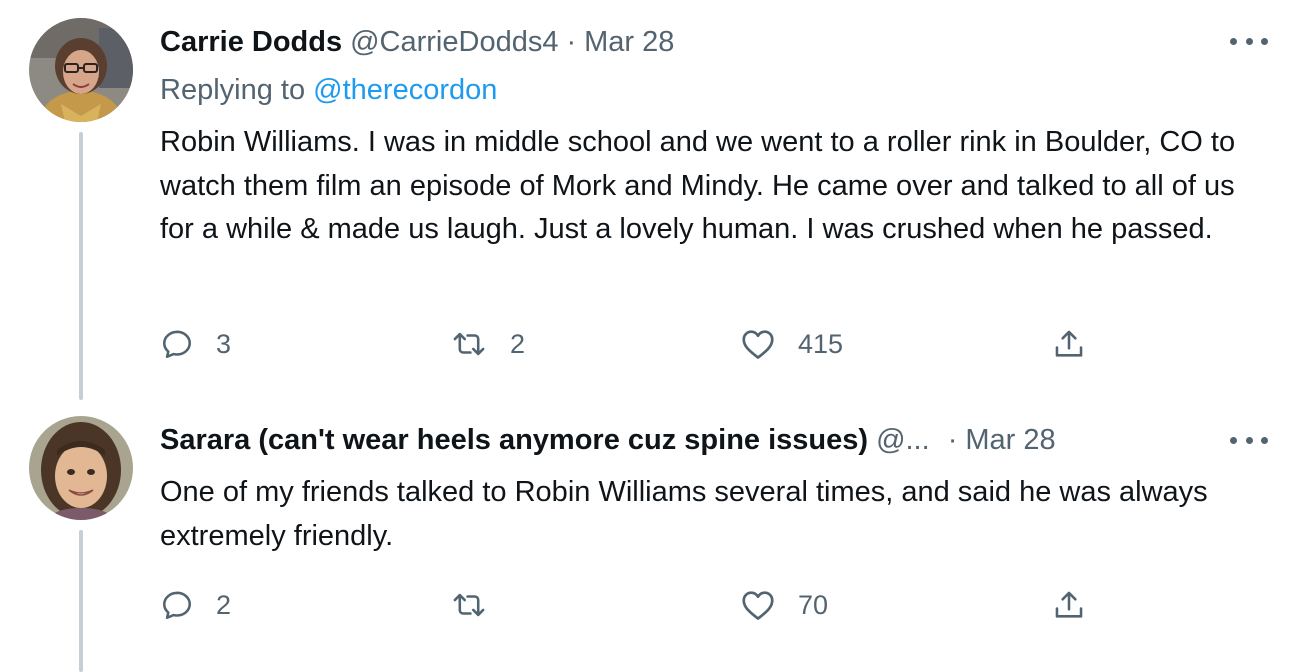  What do you see at coordinates (487, 344) in the screenshot?
I see `retweet-button: 2` at bounding box center [487, 344].